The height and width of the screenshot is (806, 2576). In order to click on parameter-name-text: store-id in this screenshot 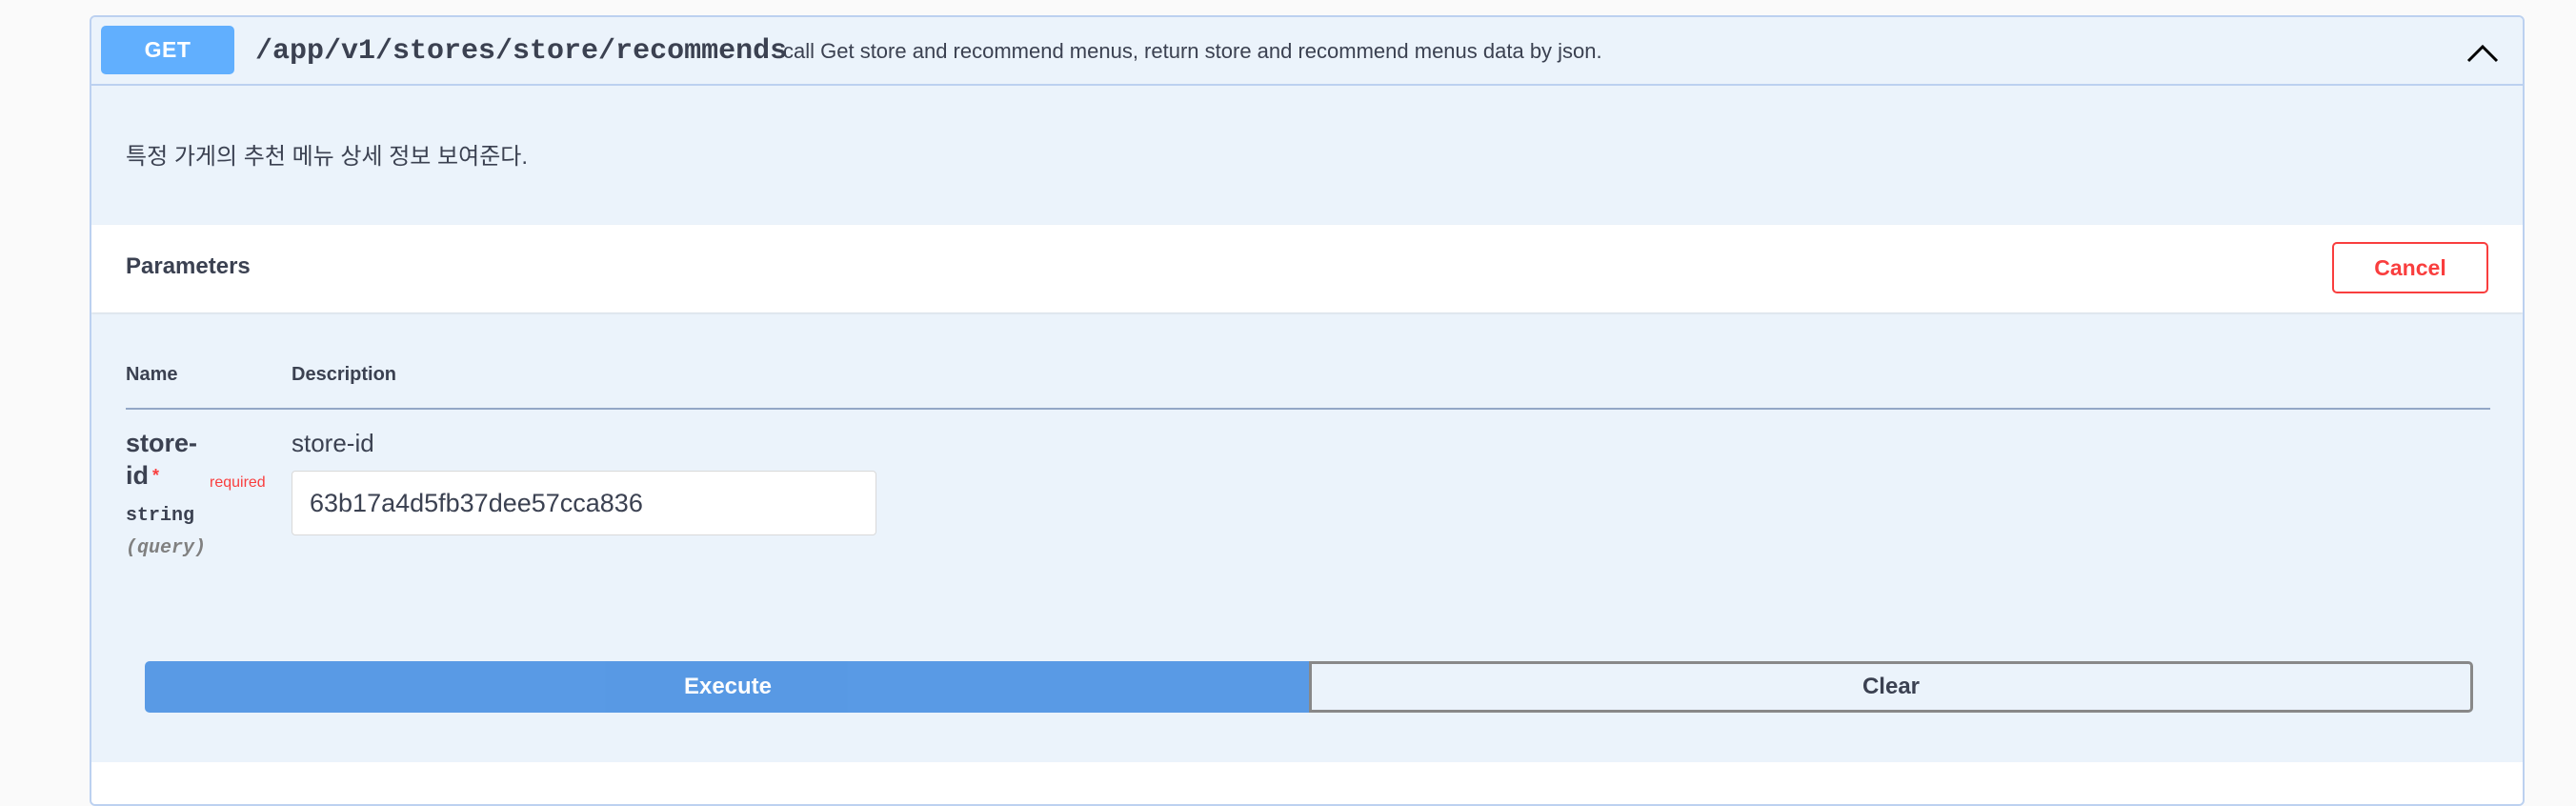, I will do `click(162, 459)`.